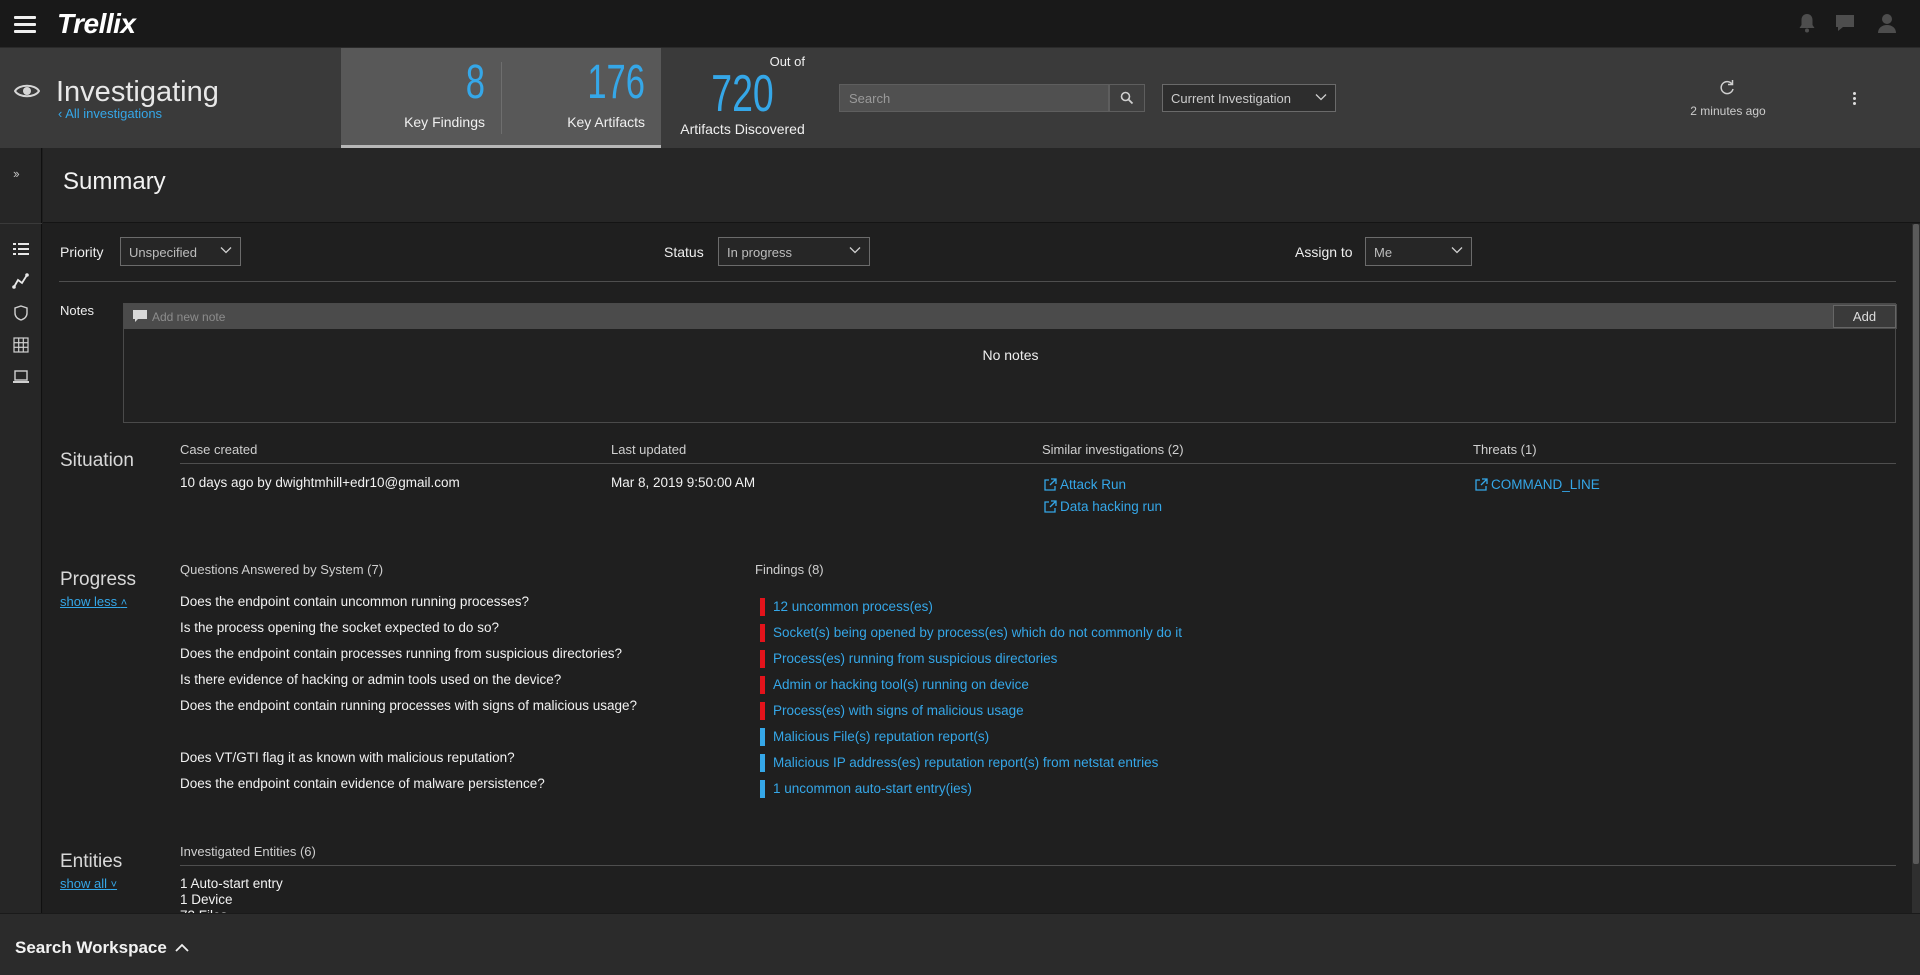 This screenshot has width=1920, height=975. What do you see at coordinates (114, 113) in the screenshot?
I see `all-investigations-label: All investigations` at bounding box center [114, 113].